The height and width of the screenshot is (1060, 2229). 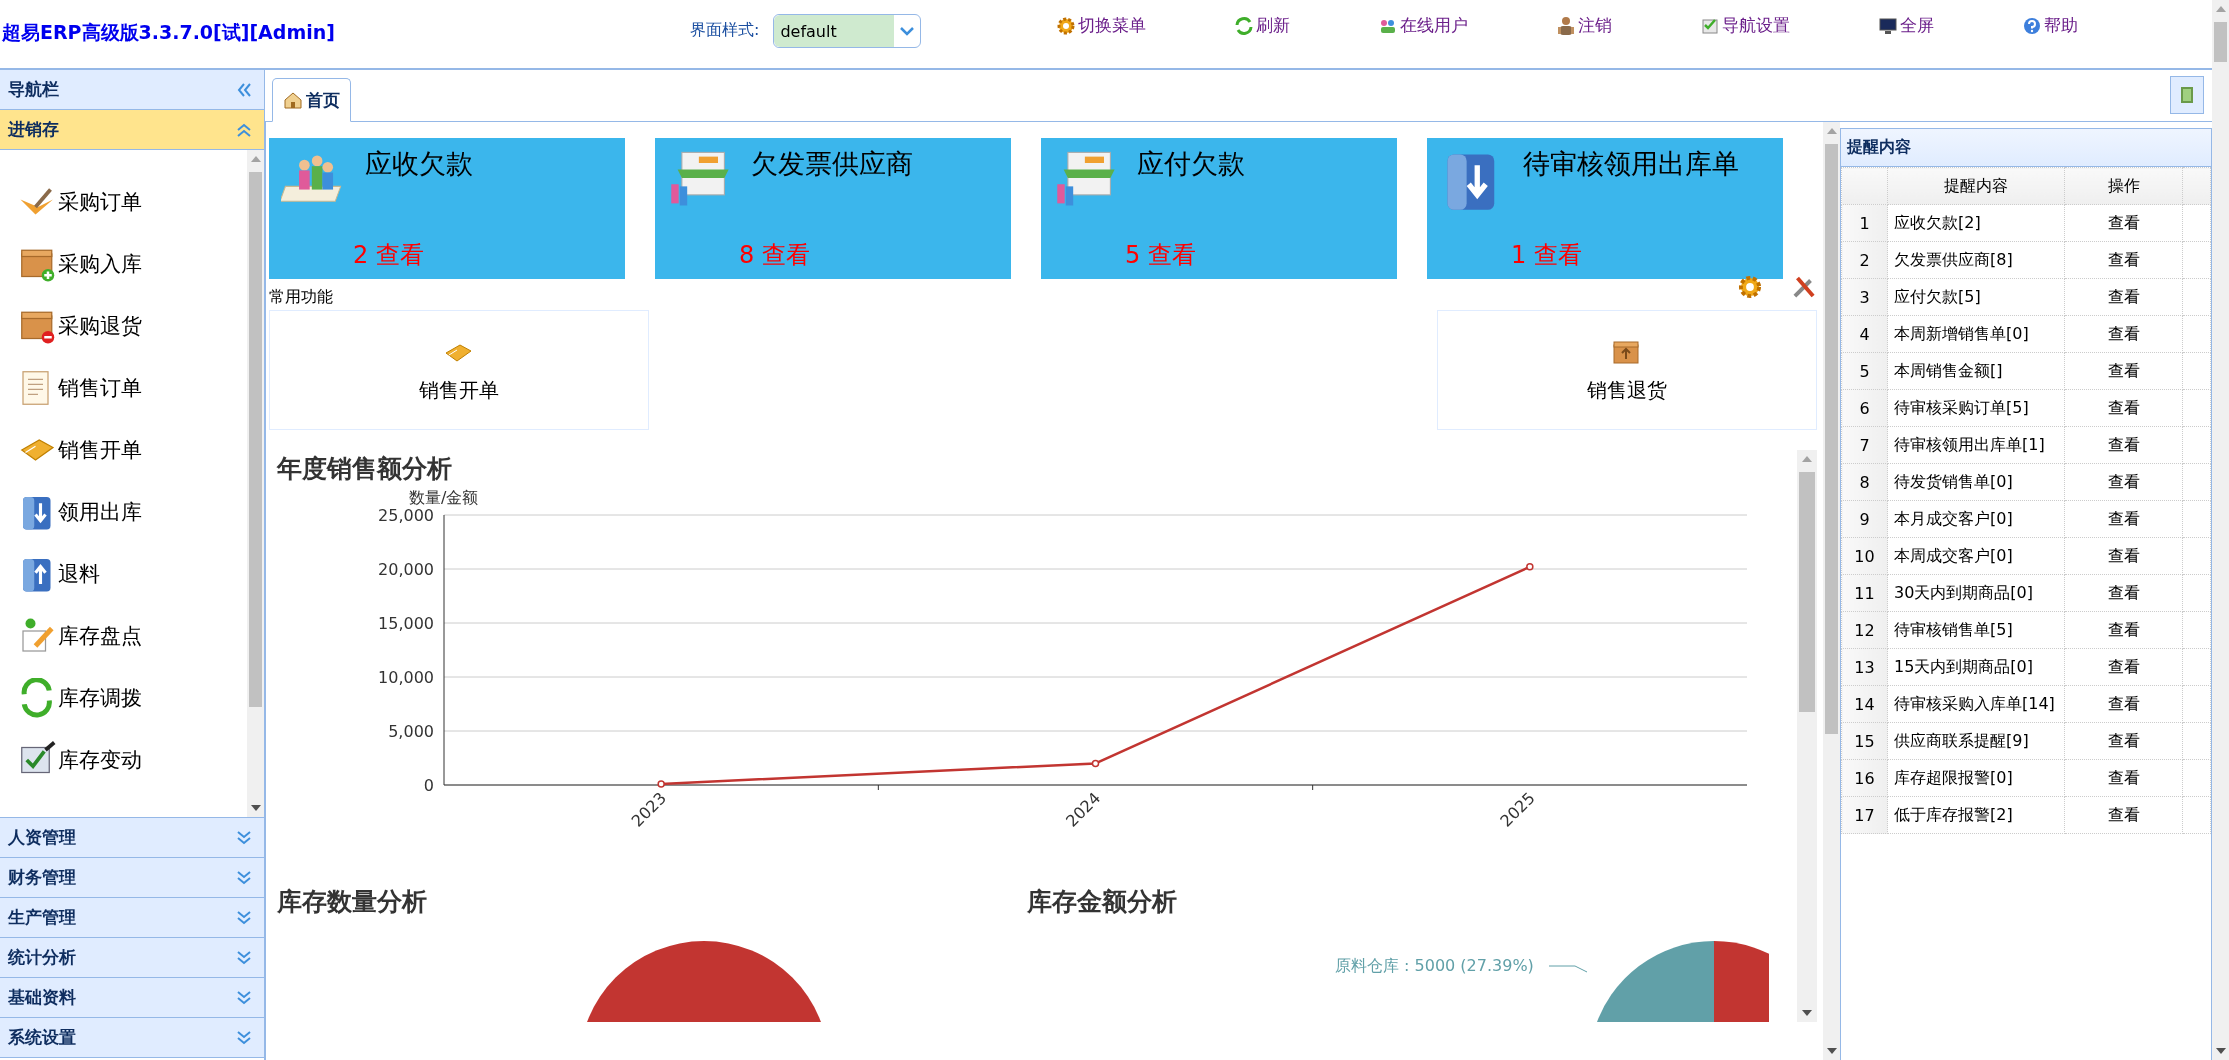 What do you see at coordinates (2050, 25) in the screenshot?
I see `toolbar-button: 帮助` at bounding box center [2050, 25].